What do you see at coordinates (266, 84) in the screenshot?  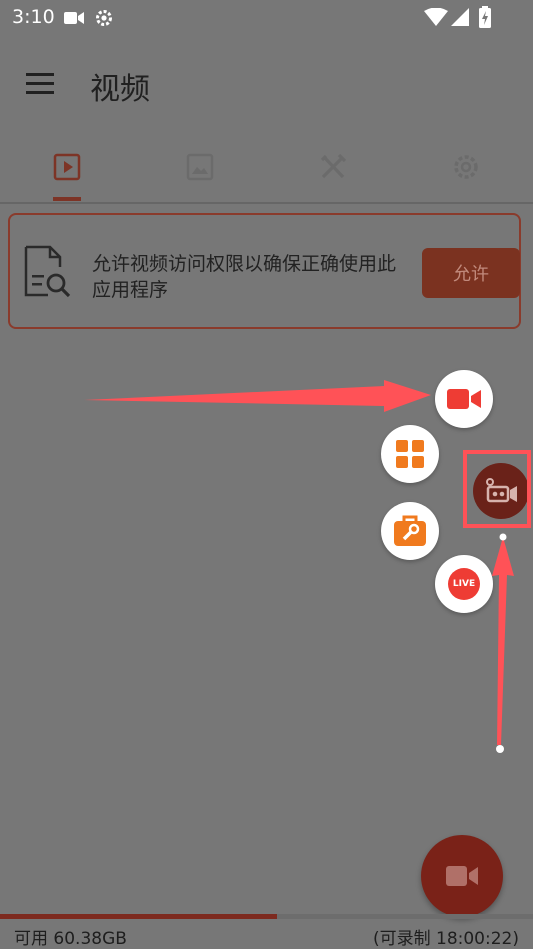 I see `app-bar: 视频` at bounding box center [266, 84].